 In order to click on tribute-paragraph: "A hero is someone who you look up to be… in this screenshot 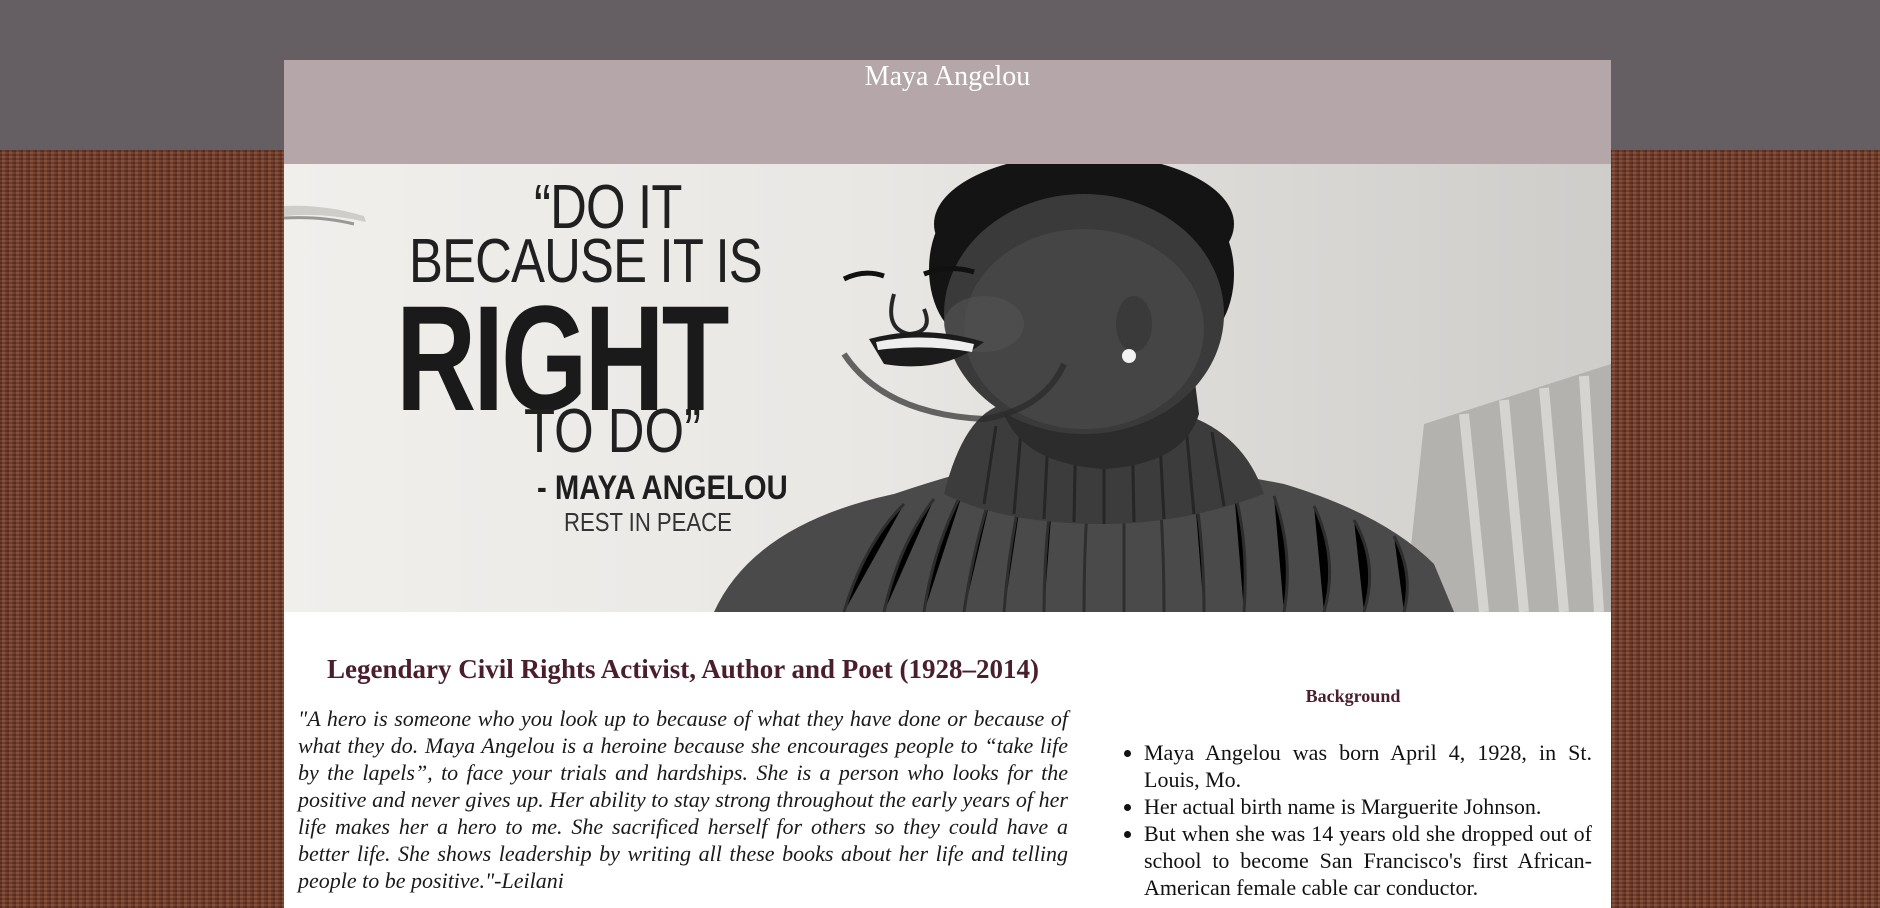, I will do `click(683, 799)`.